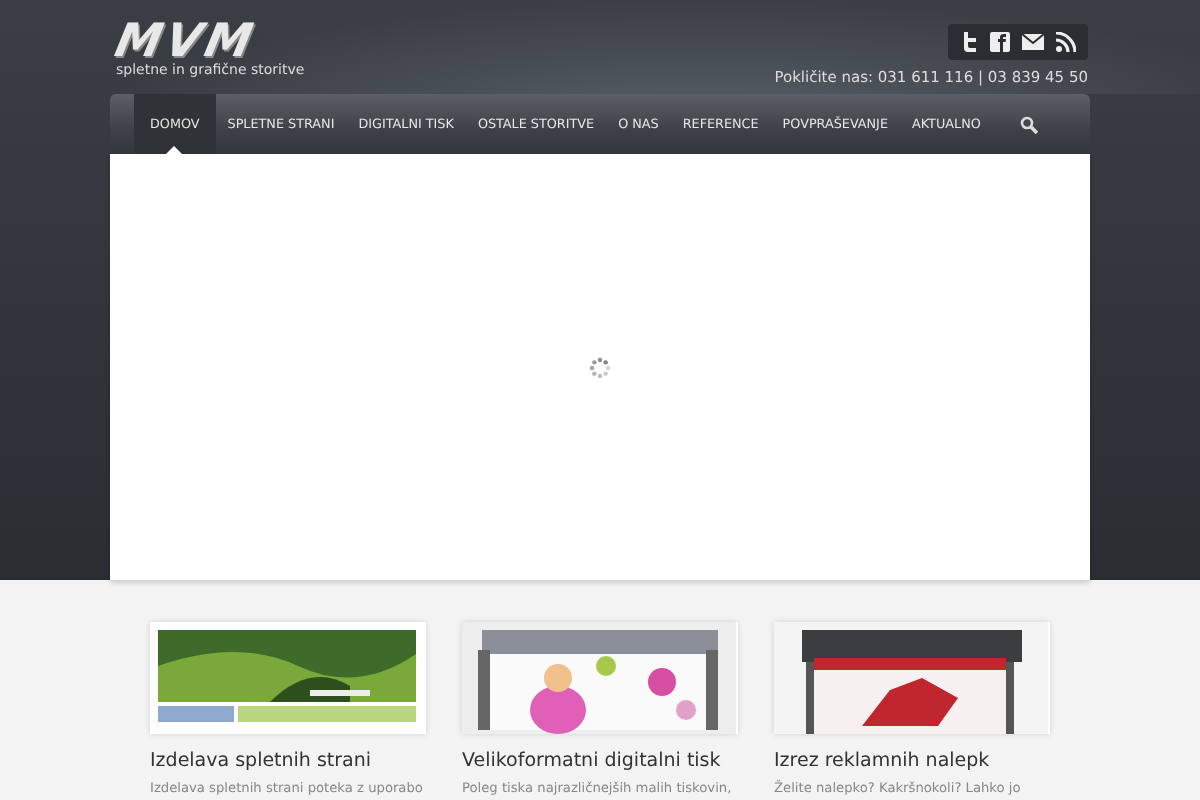  Describe the element at coordinates (185, 42) in the screenshot. I see `logo-text: MVM` at that location.